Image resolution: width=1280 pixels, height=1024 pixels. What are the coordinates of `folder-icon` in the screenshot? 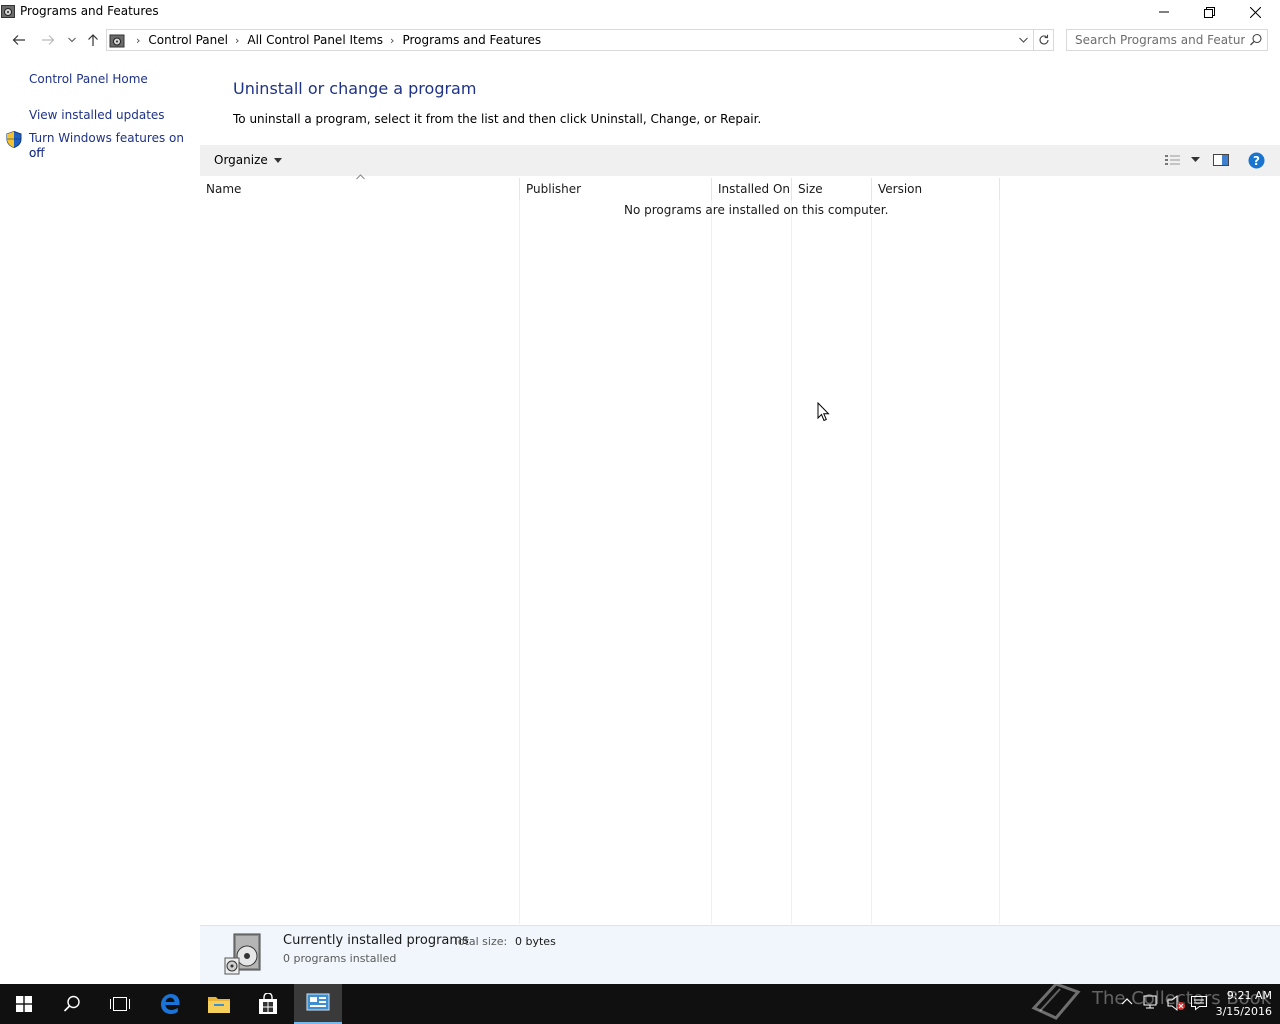 It's located at (219, 1005).